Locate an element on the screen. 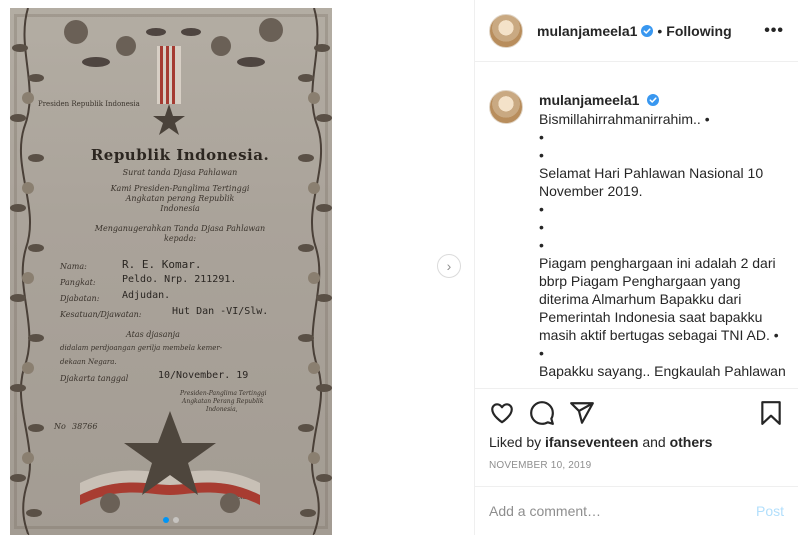 The height and width of the screenshot is (535, 798). doc-top-caption: Presiden Republik Indonesia is located at coordinates (89, 104).